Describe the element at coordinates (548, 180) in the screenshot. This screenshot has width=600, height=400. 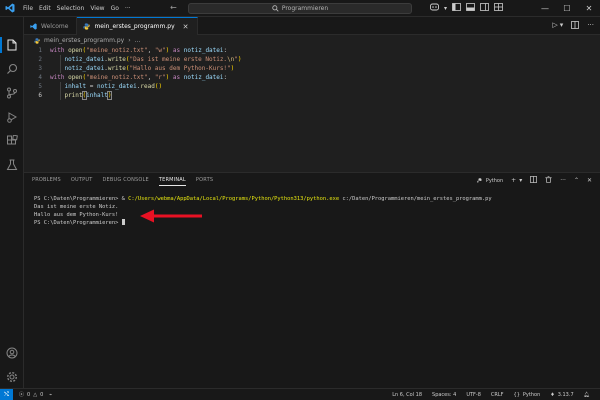
I see `kill-terminal-icon` at that location.